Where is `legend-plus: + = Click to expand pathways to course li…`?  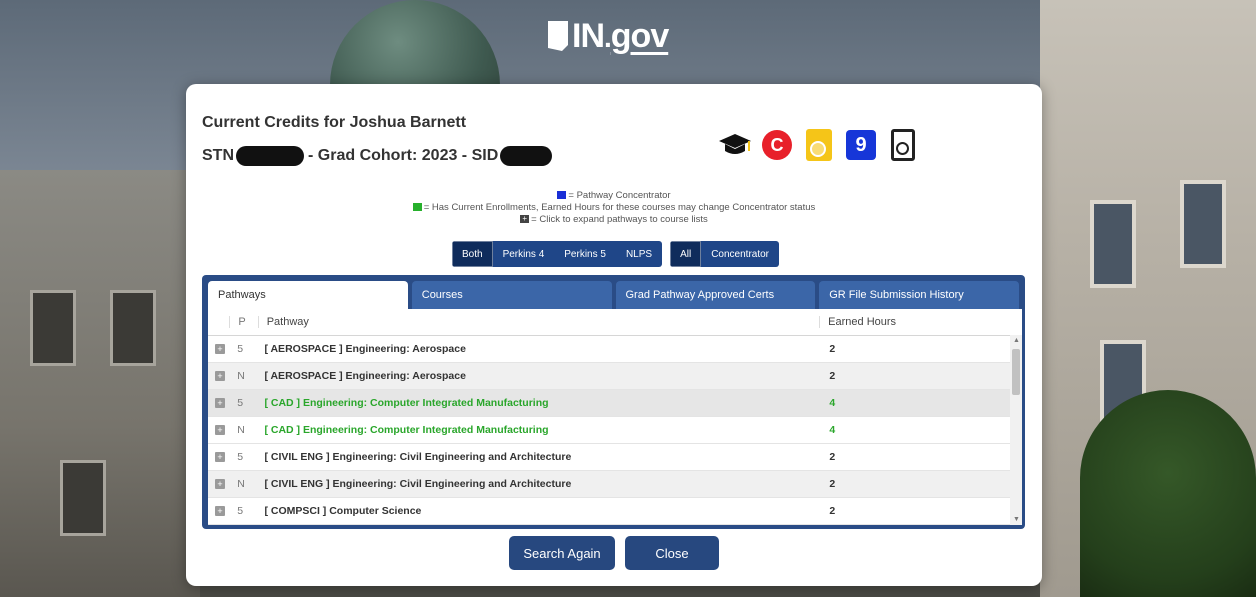 legend-plus: + = Click to expand pathways to course li… is located at coordinates (614, 220).